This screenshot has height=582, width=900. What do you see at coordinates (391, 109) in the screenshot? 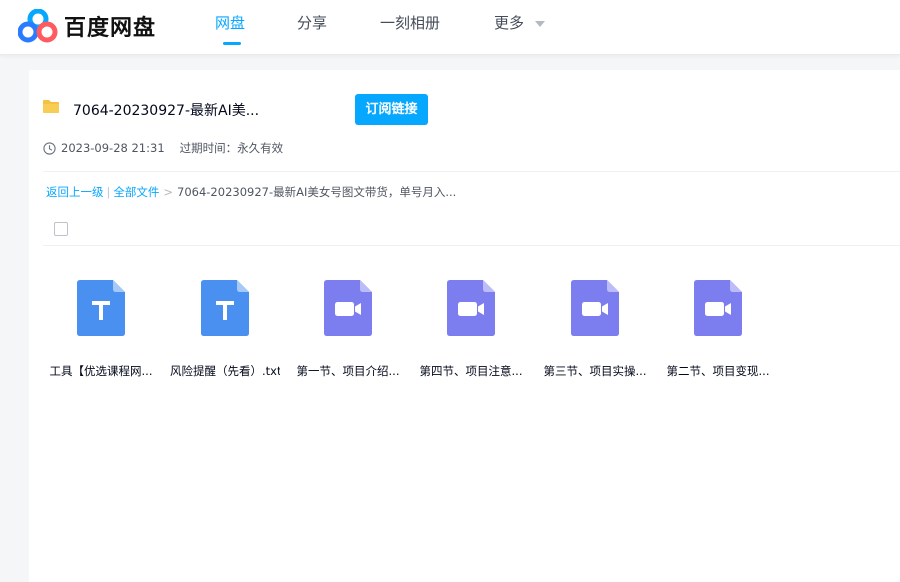
I see `subscribe-link-button: 订阅链接` at bounding box center [391, 109].